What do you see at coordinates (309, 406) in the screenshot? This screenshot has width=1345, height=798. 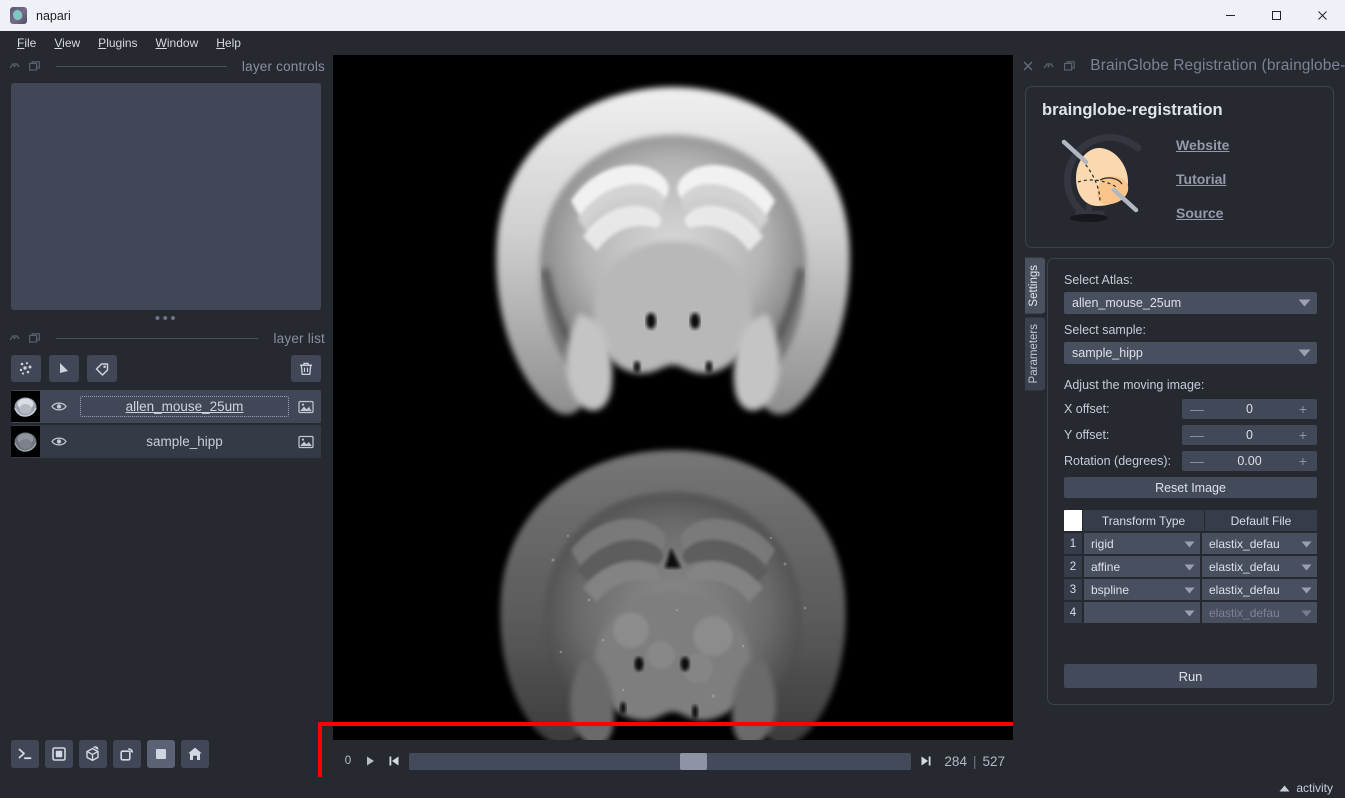 I see `layer-row-grip: ⋮` at bounding box center [309, 406].